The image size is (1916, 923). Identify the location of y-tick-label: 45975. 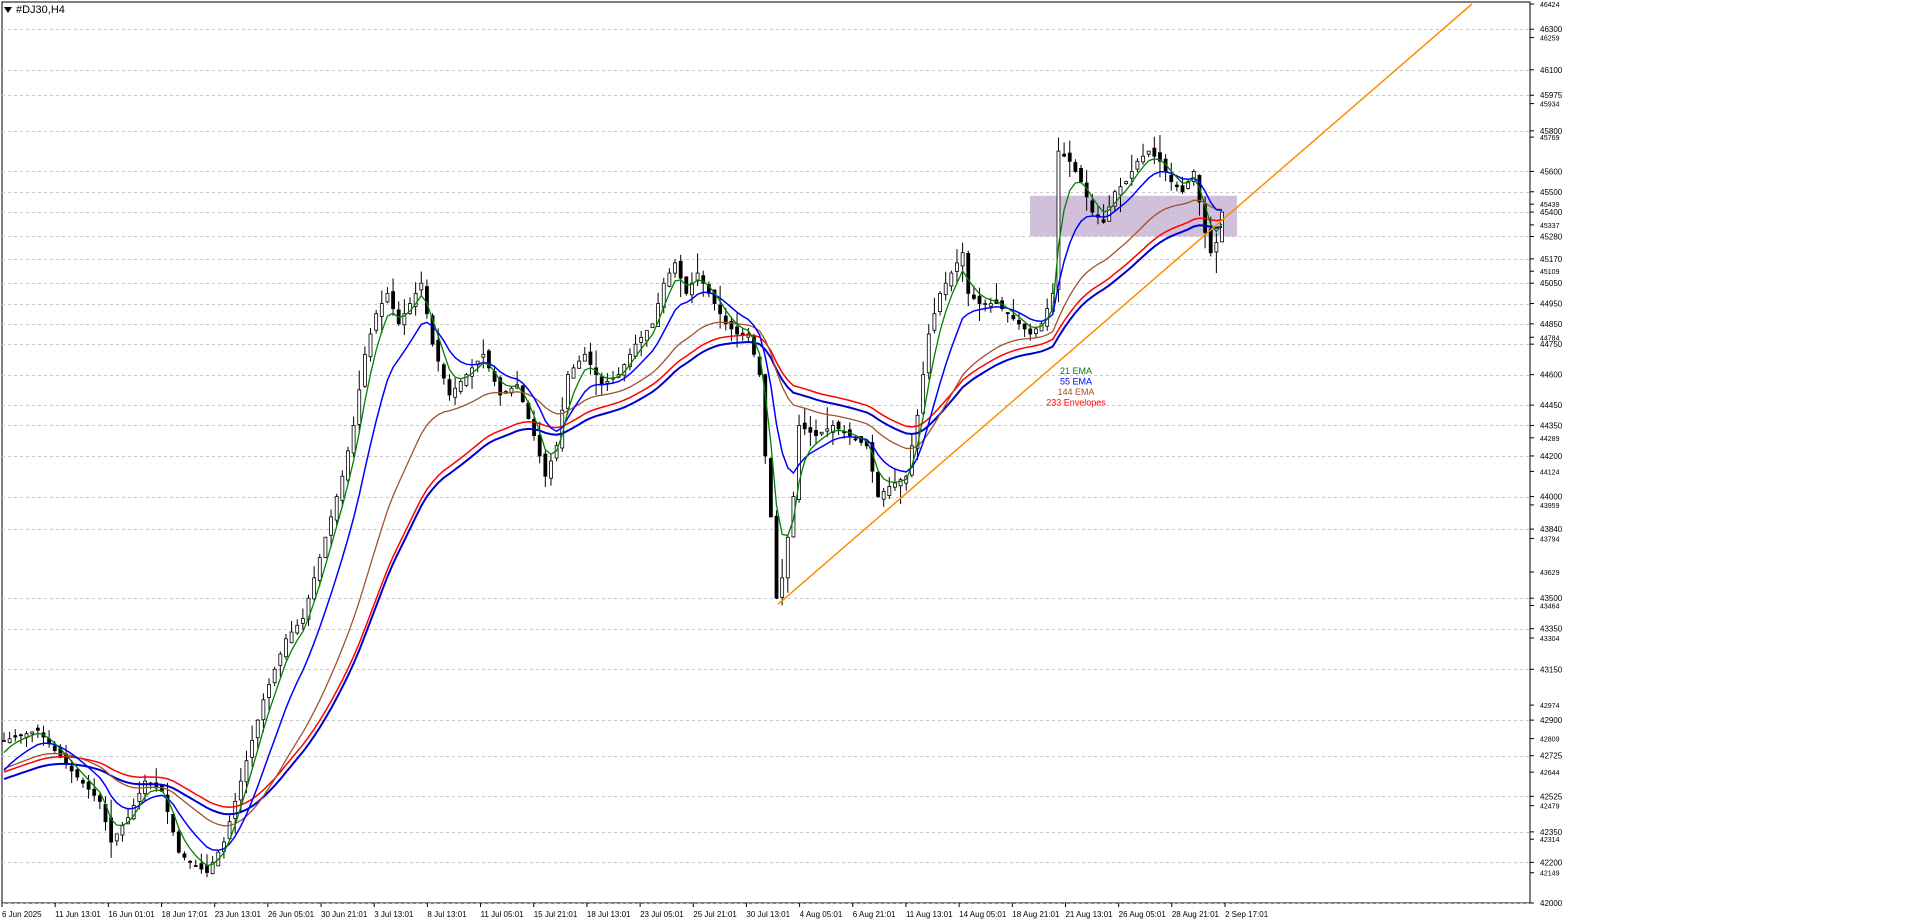
(1551, 95).